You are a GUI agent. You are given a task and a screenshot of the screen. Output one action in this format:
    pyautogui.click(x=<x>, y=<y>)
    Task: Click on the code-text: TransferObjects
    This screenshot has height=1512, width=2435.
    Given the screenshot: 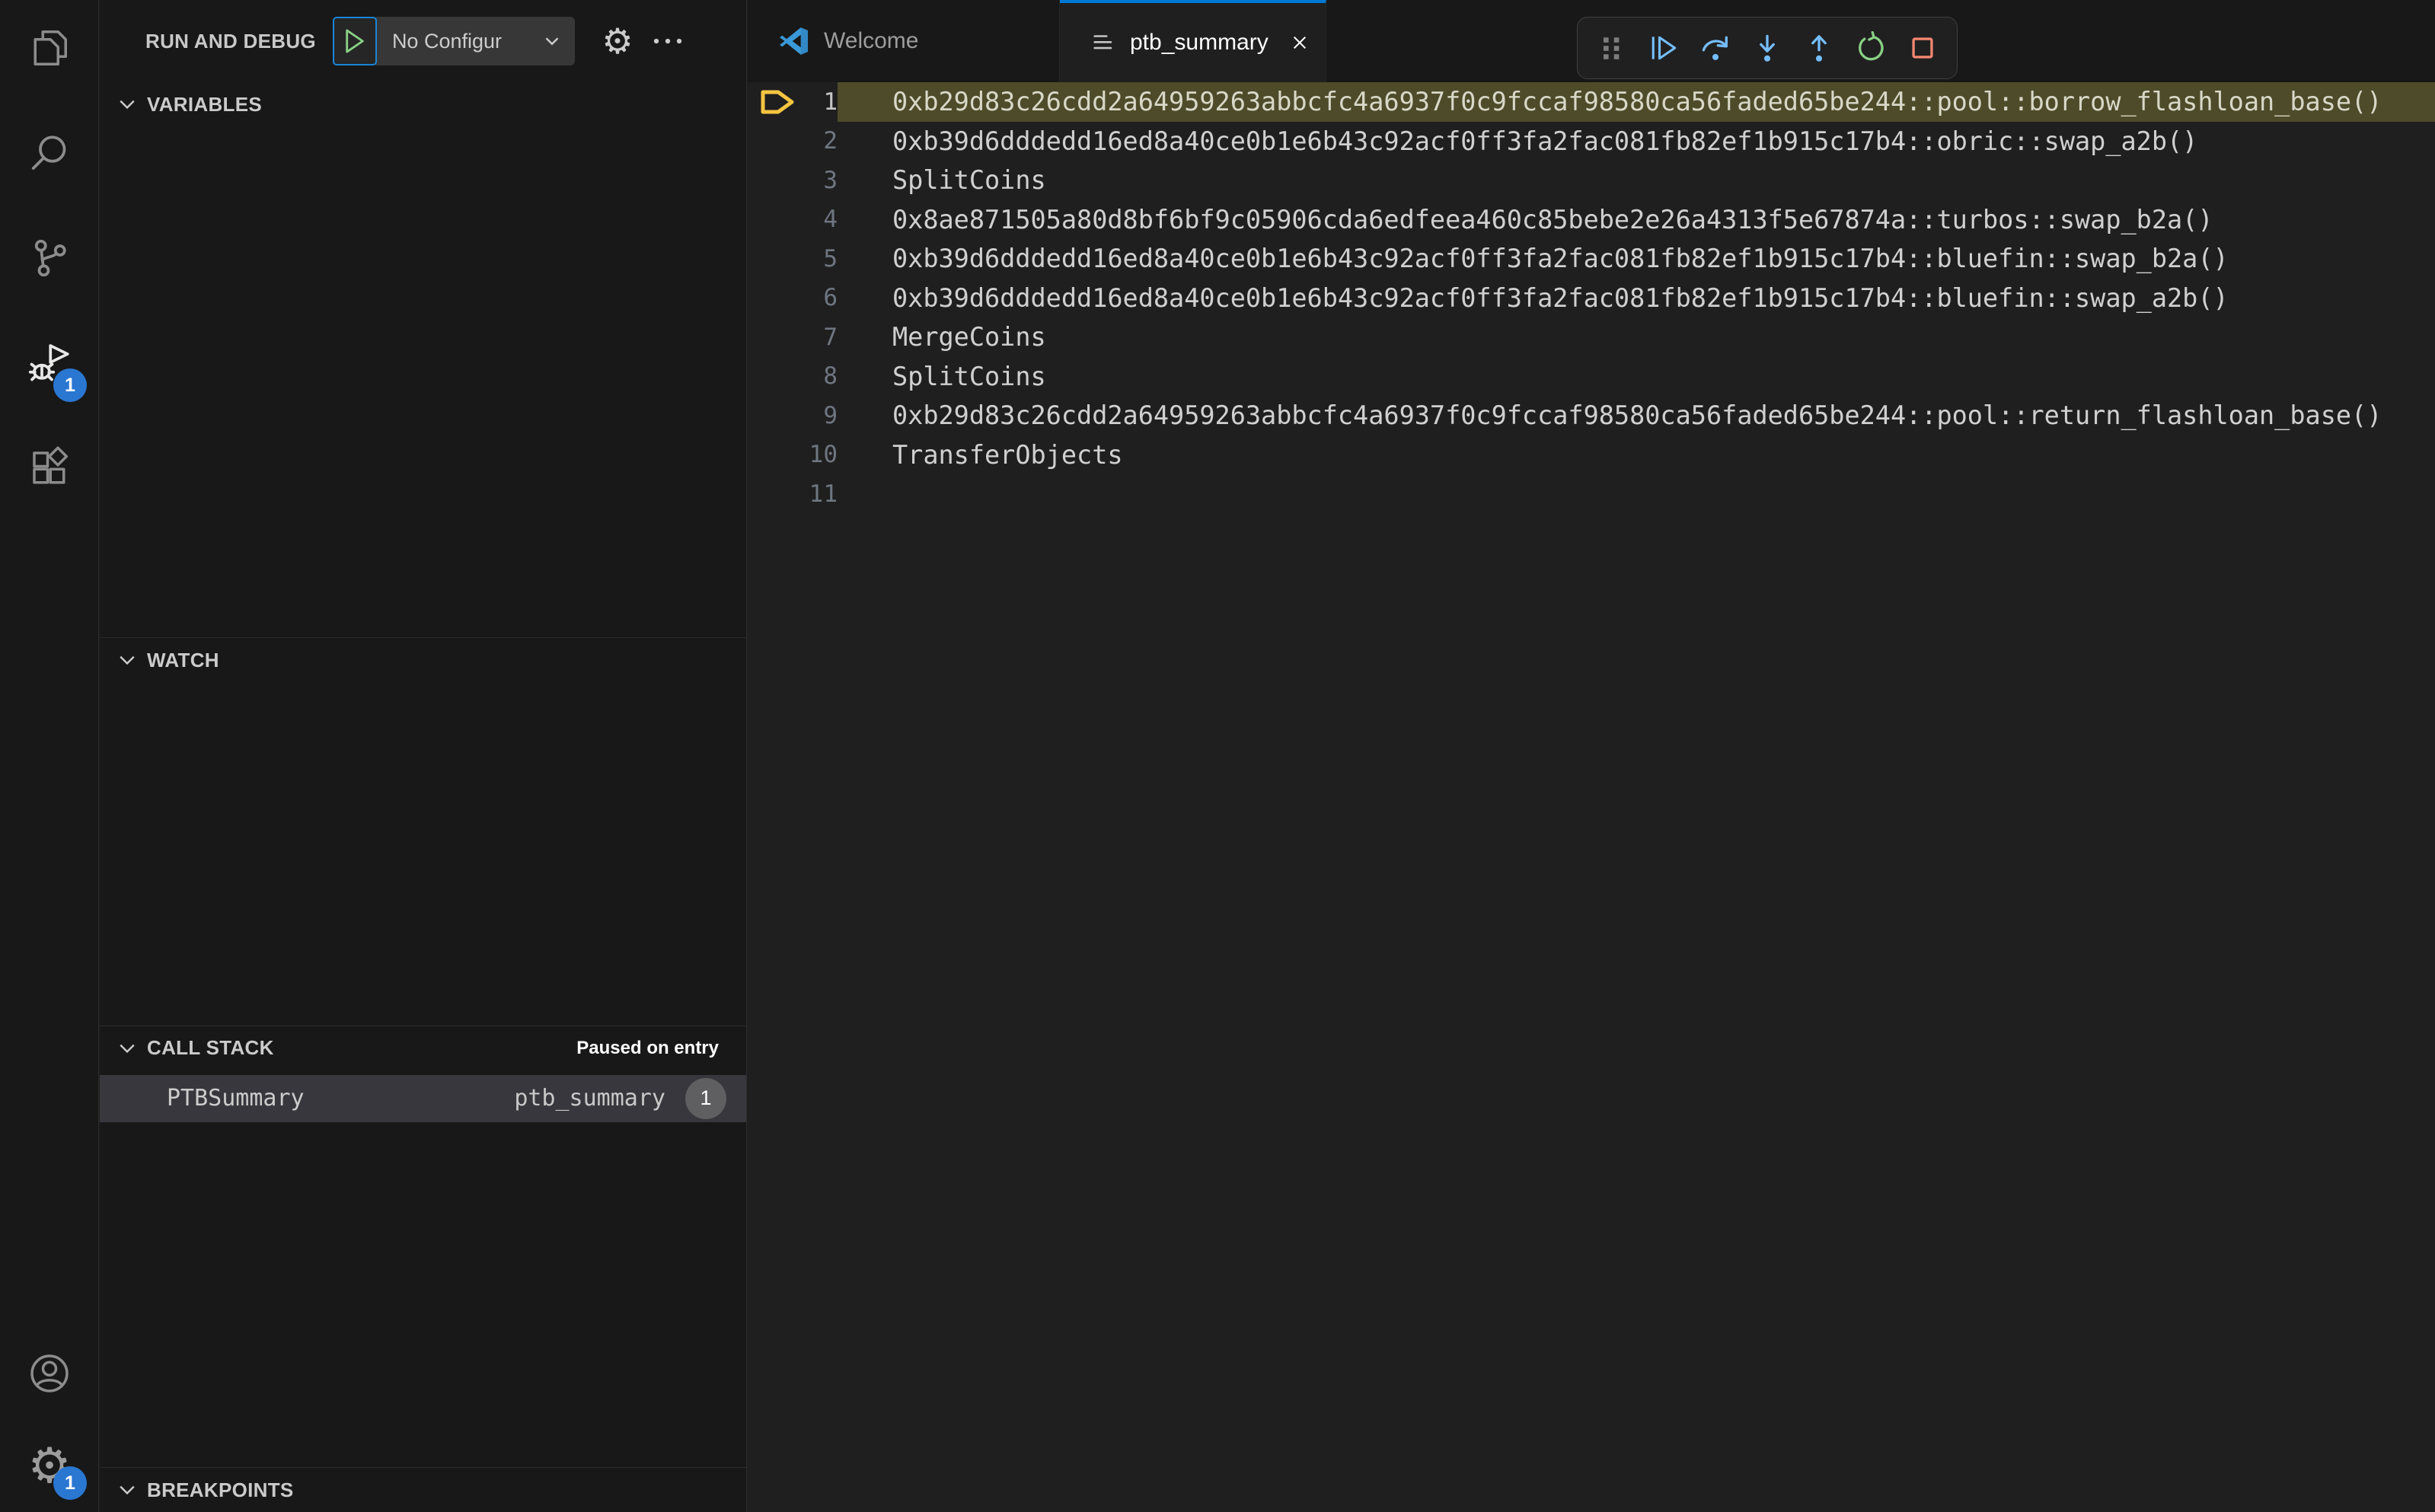 What is the action you would take?
    pyautogui.click(x=1007, y=454)
    